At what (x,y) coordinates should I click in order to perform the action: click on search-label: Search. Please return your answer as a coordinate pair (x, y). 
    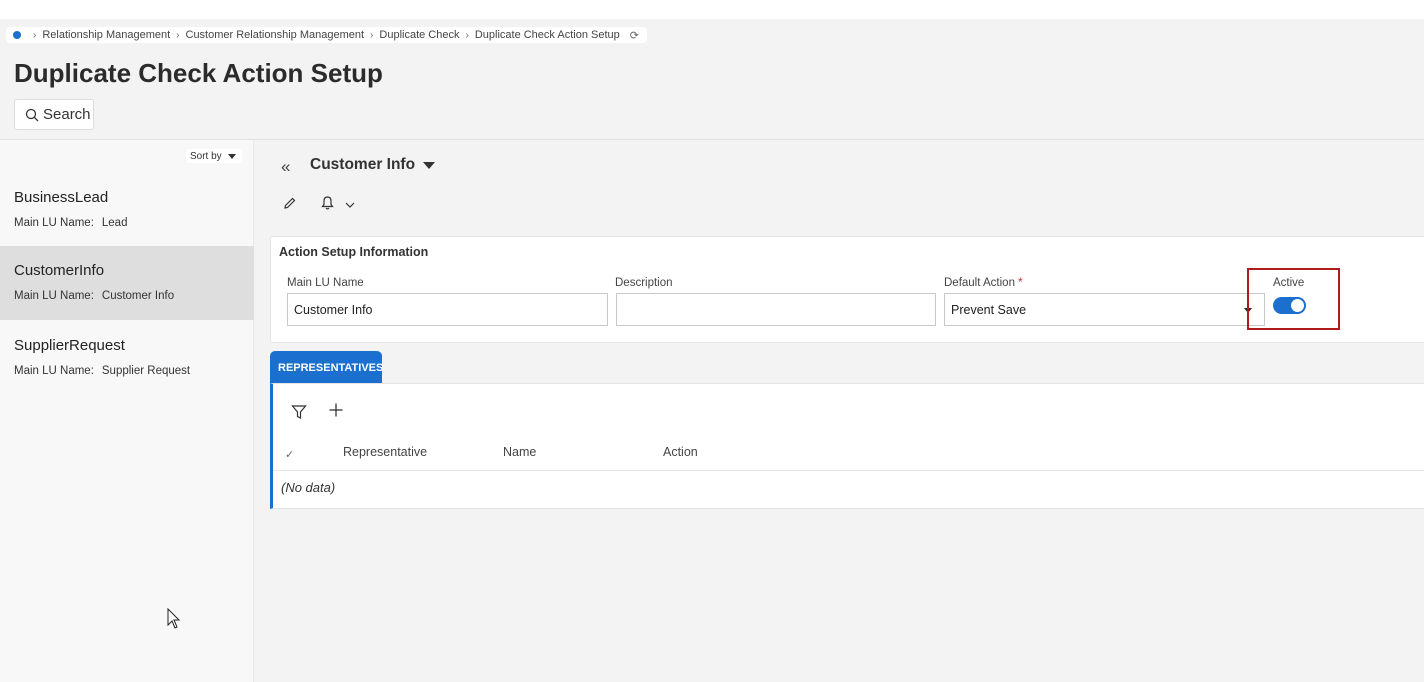
    Looking at the image, I should click on (67, 114).